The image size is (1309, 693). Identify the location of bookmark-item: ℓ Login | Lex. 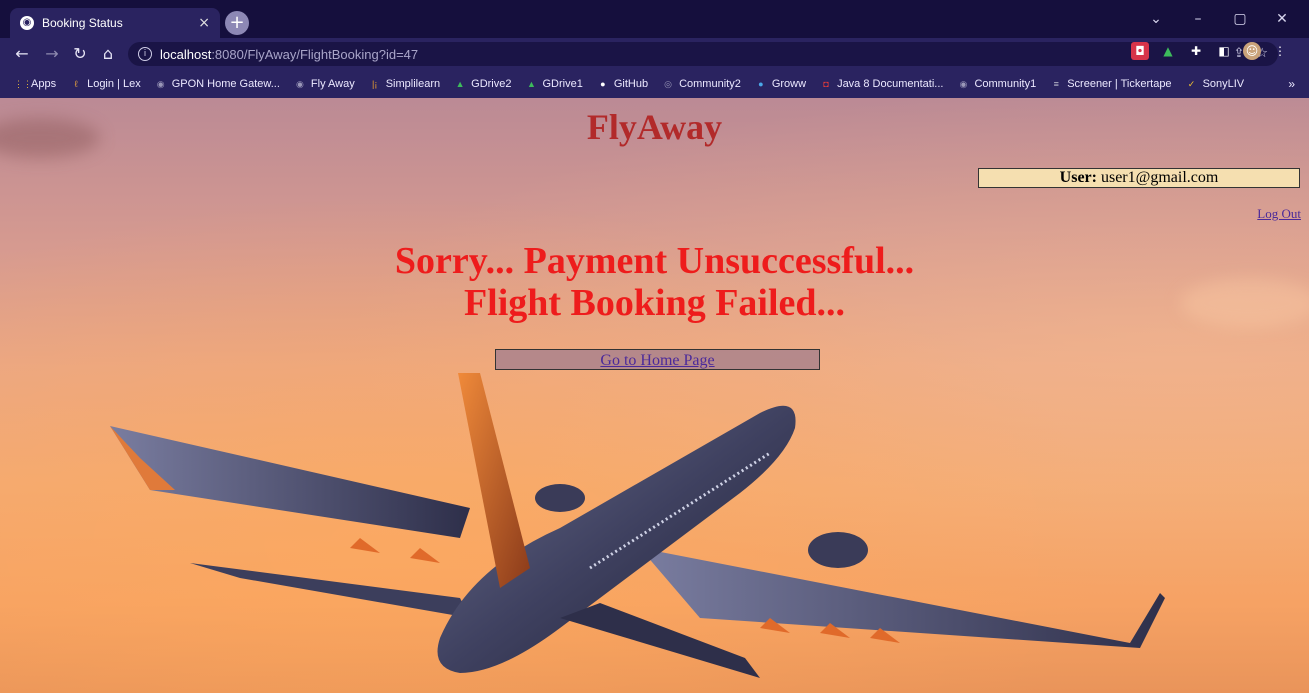
(105, 84).